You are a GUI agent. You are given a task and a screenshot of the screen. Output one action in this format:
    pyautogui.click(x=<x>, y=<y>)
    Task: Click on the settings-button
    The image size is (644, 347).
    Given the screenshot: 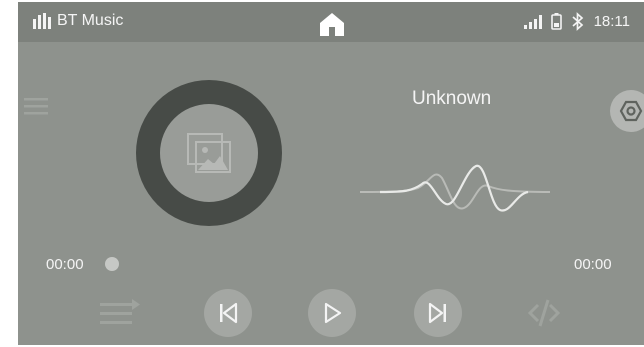 What is the action you would take?
    pyautogui.click(x=627, y=111)
    